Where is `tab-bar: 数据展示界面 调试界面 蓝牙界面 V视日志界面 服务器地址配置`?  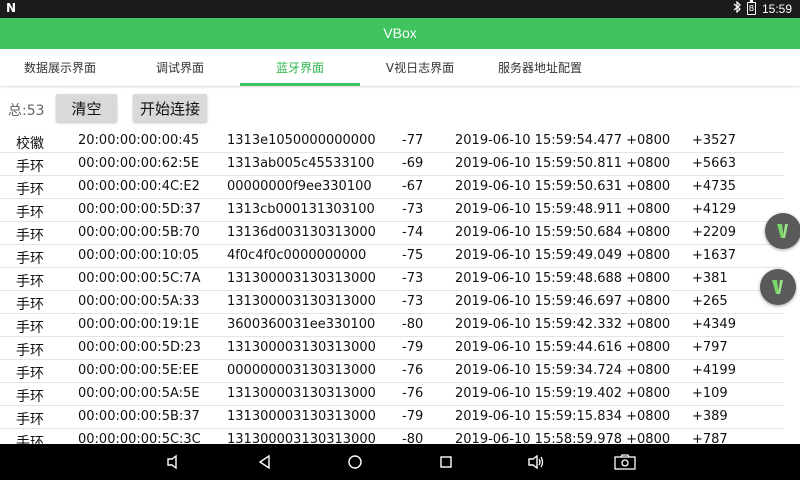 tab-bar: 数据展示界面 调试界面 蓝牙界面 V视日志界面 服务器地址配置 is located at coordinates (400, 67).